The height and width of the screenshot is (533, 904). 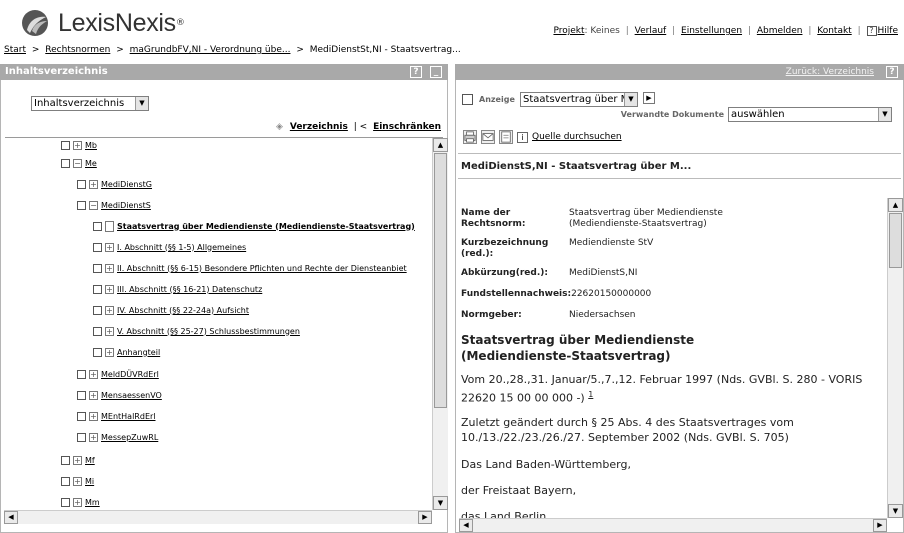 I want to click on toc-tree-item: + MediDienstG, so click(x=114, y=184).